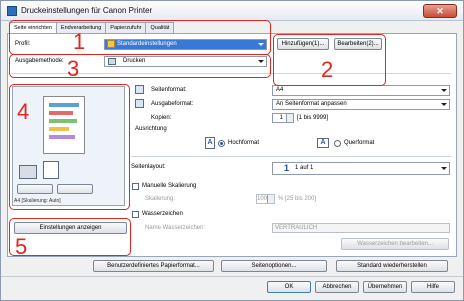 The image size is (464, 301). What do you see at coordinates (148, 167) in the screenshot?
I see `page-layout-label: Seitenlayout:` at bounding box center [148, 167].